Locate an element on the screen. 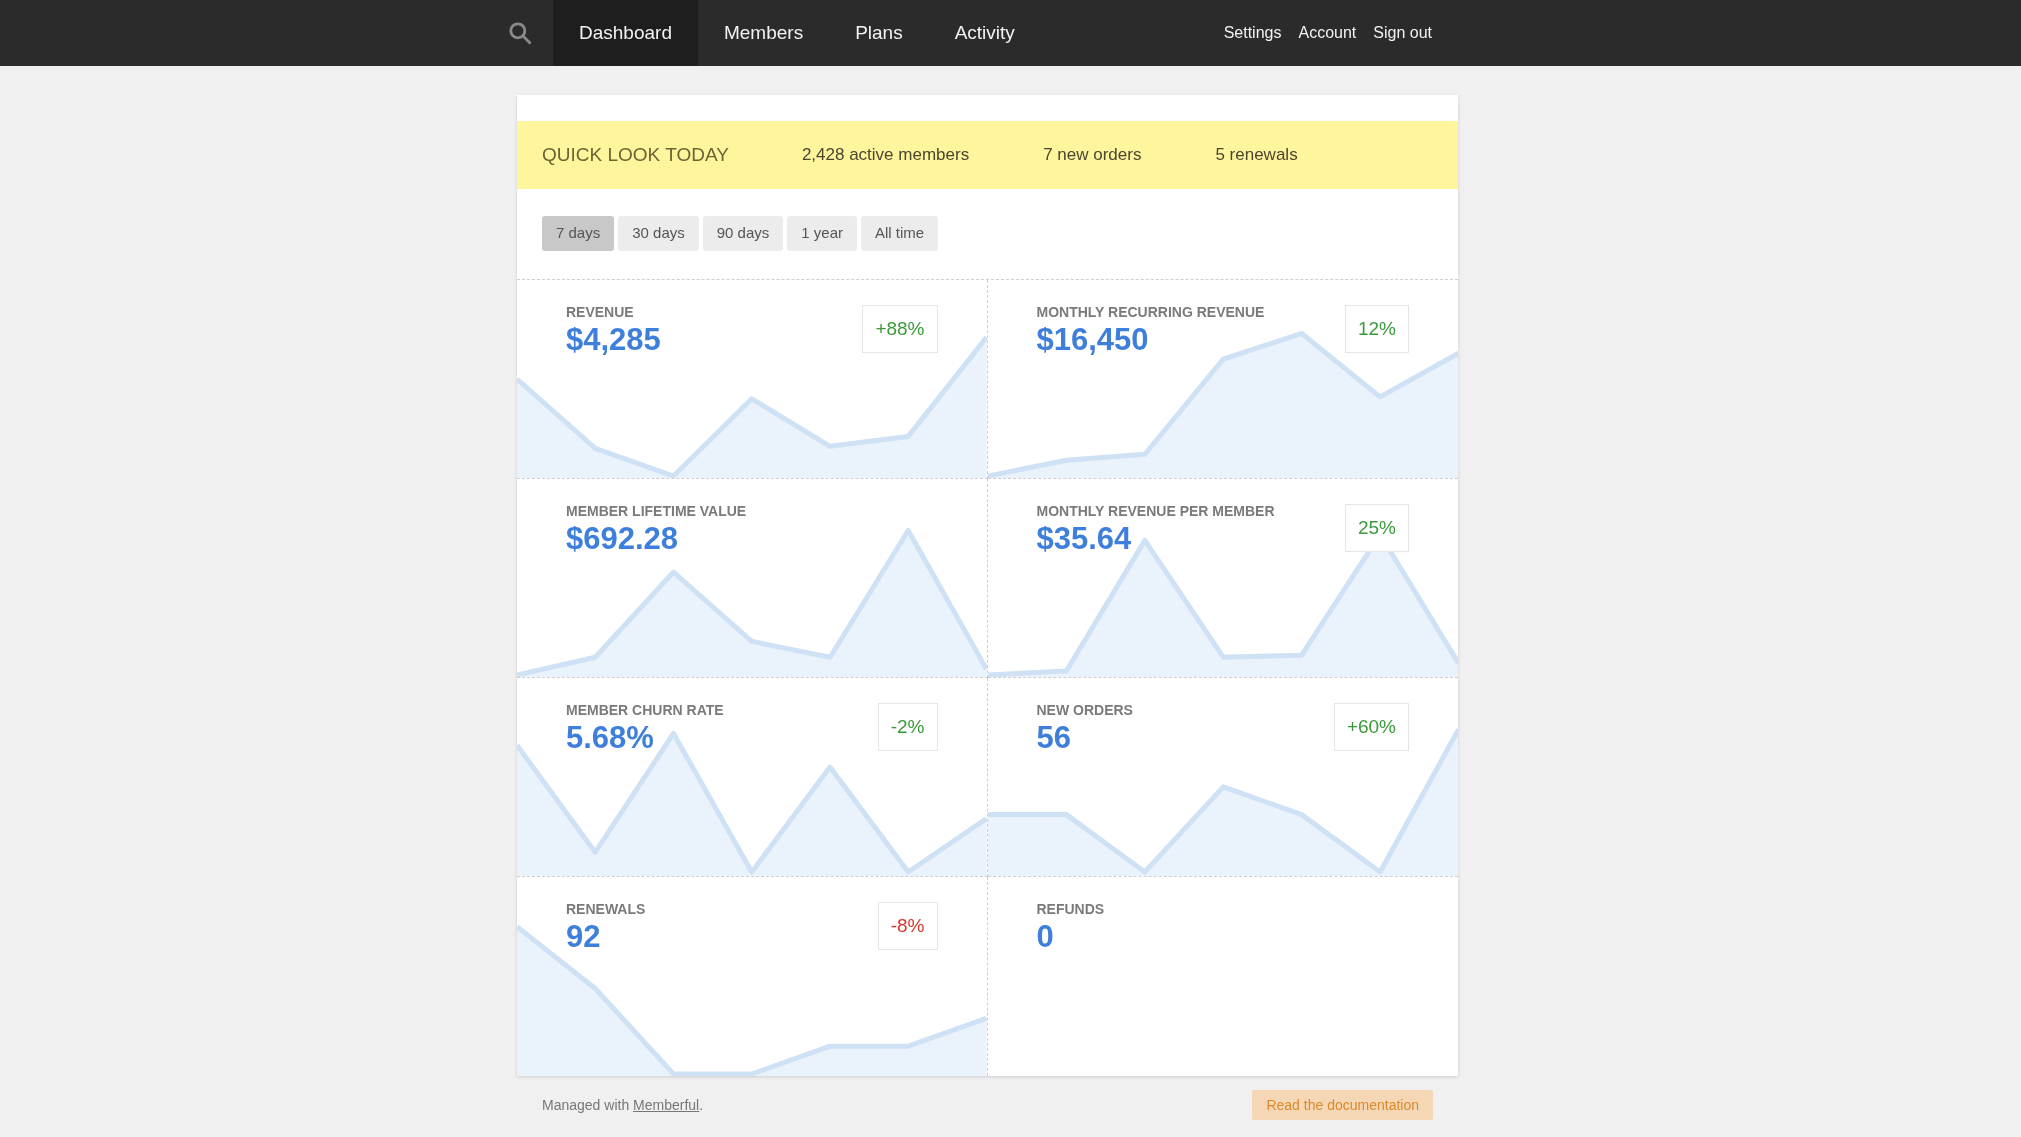 This screenshot has height=1137, width=2021. change-badge: 12% is located at coordinates (1376, 329).